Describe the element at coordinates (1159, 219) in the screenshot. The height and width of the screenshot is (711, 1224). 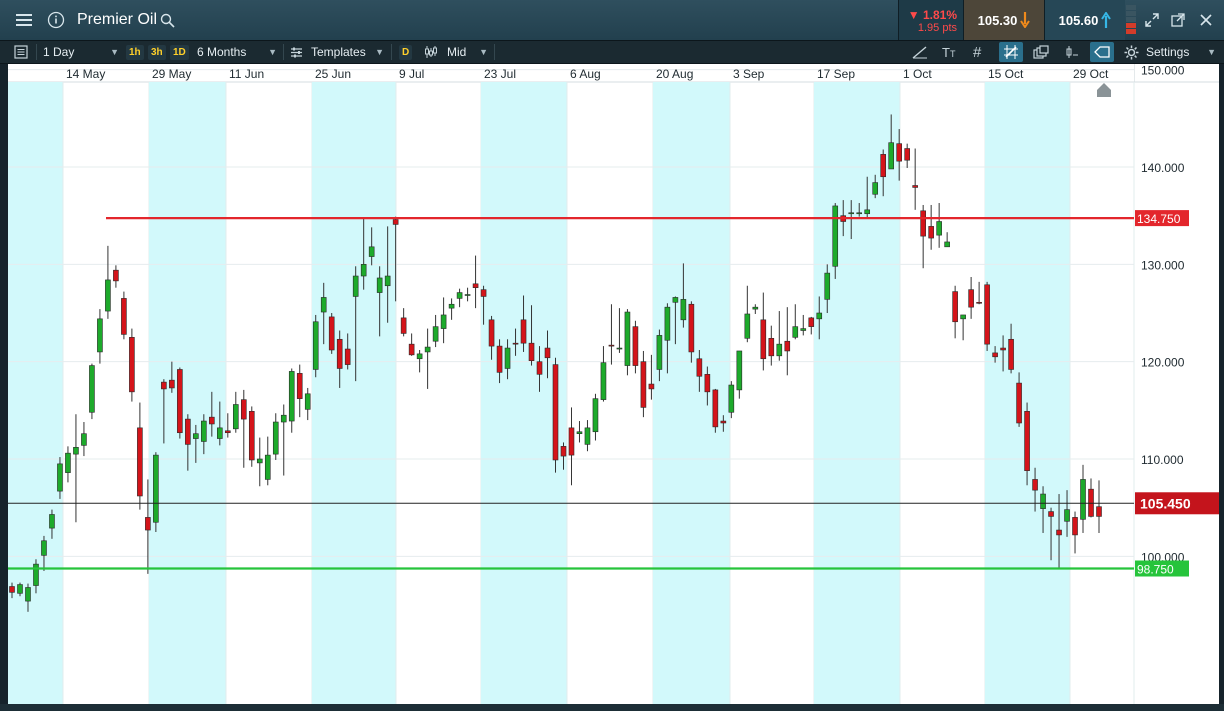
I see `resistance-label: 134.750` at that location.